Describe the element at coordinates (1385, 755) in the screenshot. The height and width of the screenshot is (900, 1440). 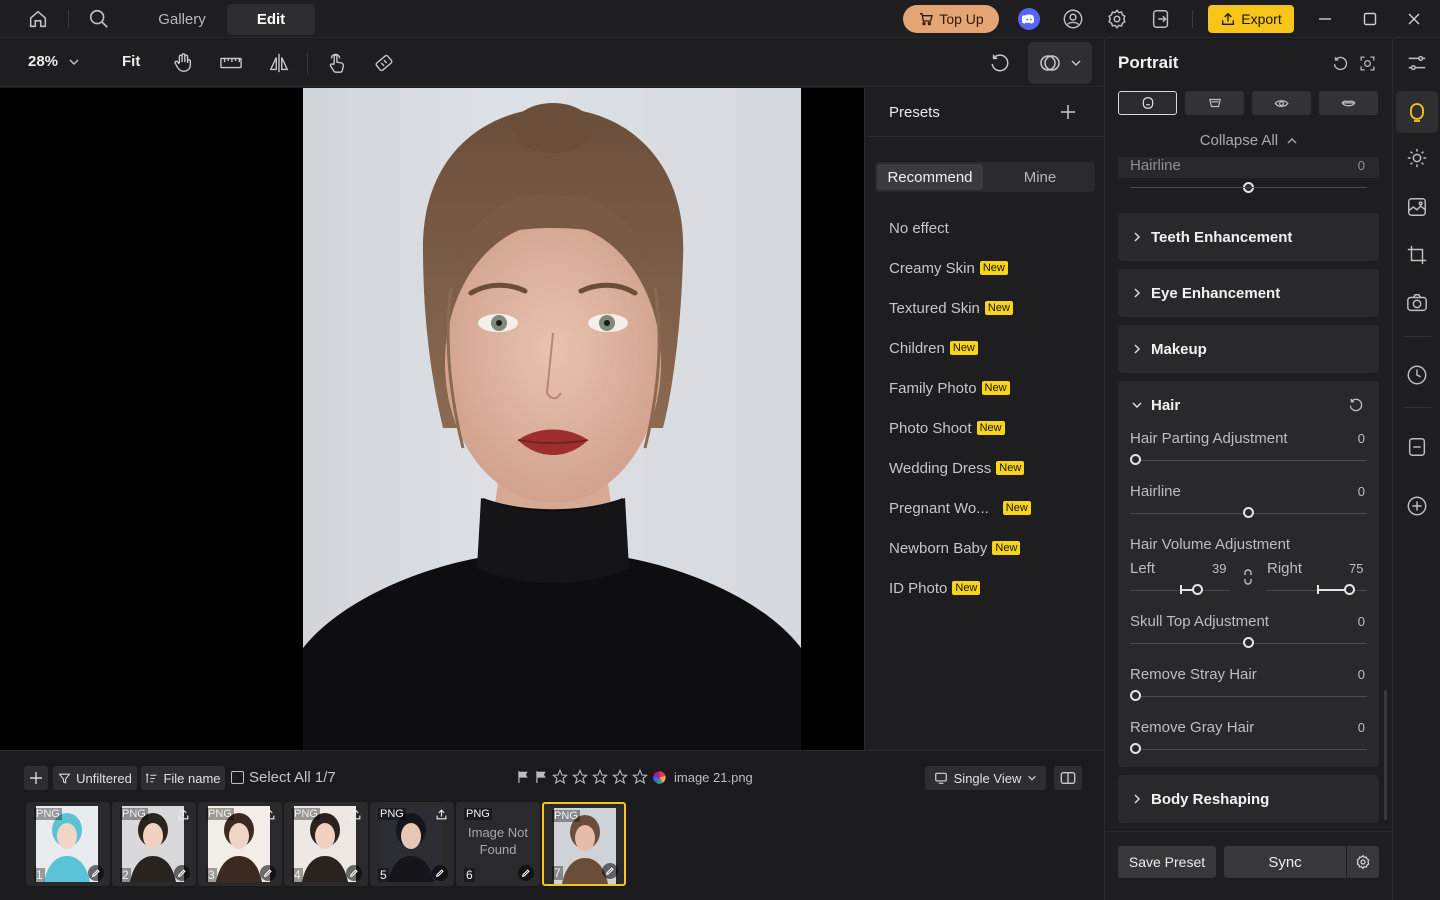
I see `panel-scrollbar` at that location.